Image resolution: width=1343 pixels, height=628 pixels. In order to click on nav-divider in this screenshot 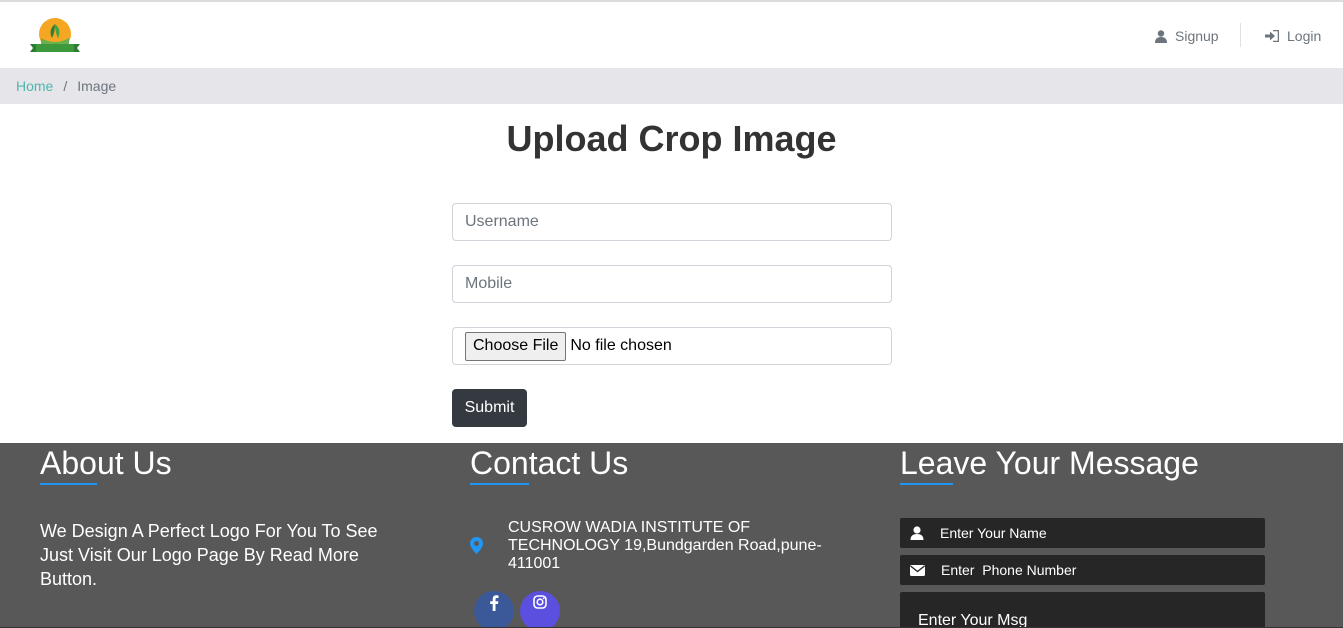, I will do `click(1240, 35)`.